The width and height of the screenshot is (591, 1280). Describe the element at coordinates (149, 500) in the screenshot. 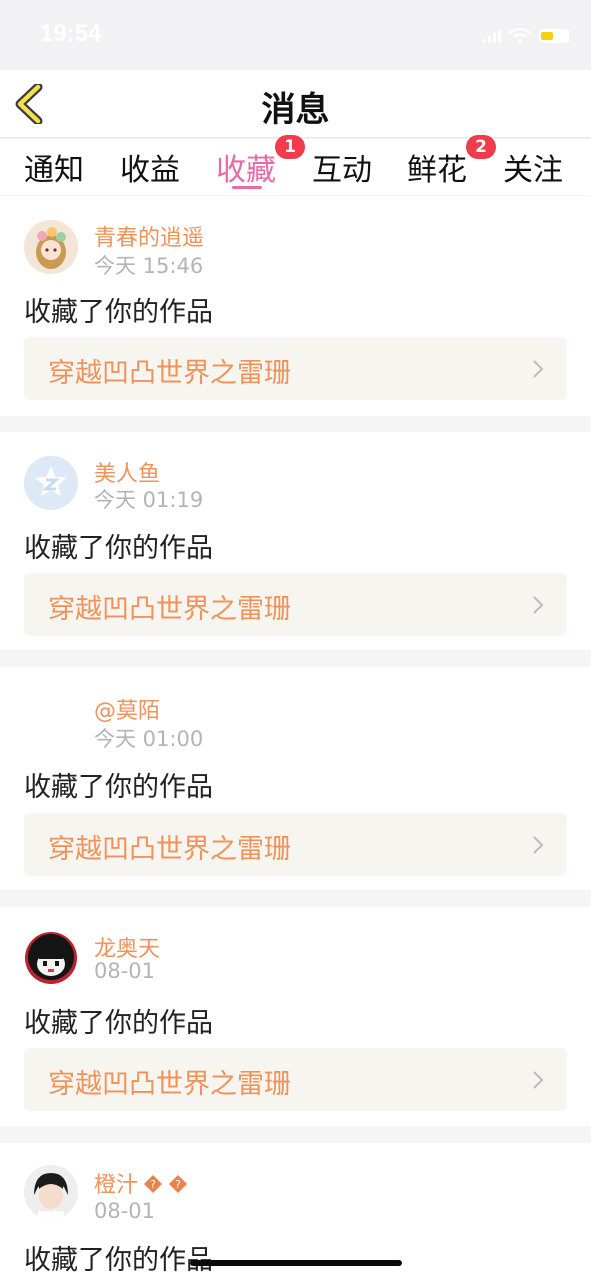

I see `message-time: 今天 01:19` at that location.